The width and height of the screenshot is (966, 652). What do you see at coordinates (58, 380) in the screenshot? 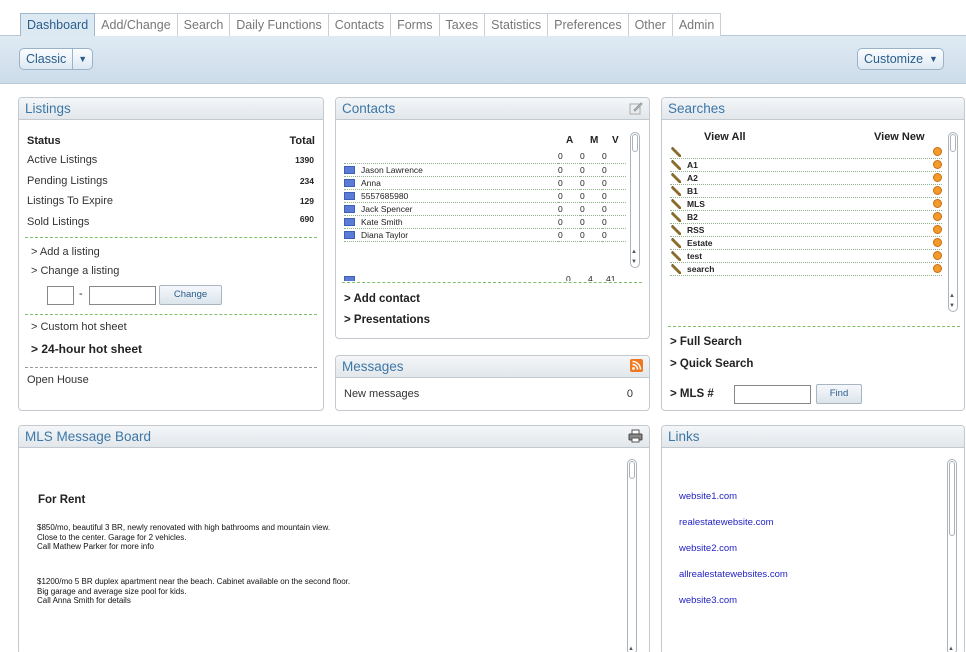
I see `open-house-link: Open House` at bounding box center [58, 380].